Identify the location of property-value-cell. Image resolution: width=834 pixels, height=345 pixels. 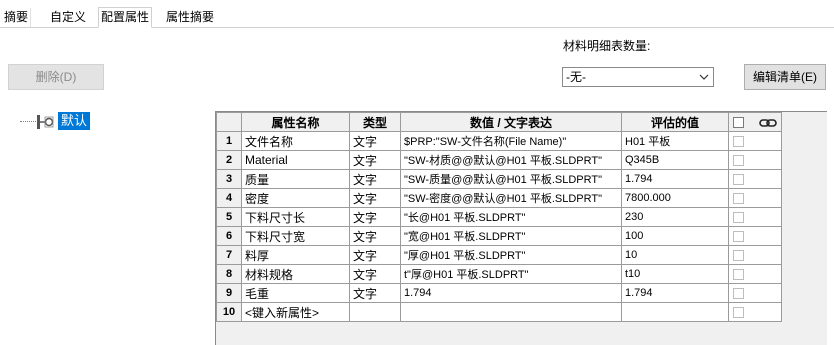
(511, 312).